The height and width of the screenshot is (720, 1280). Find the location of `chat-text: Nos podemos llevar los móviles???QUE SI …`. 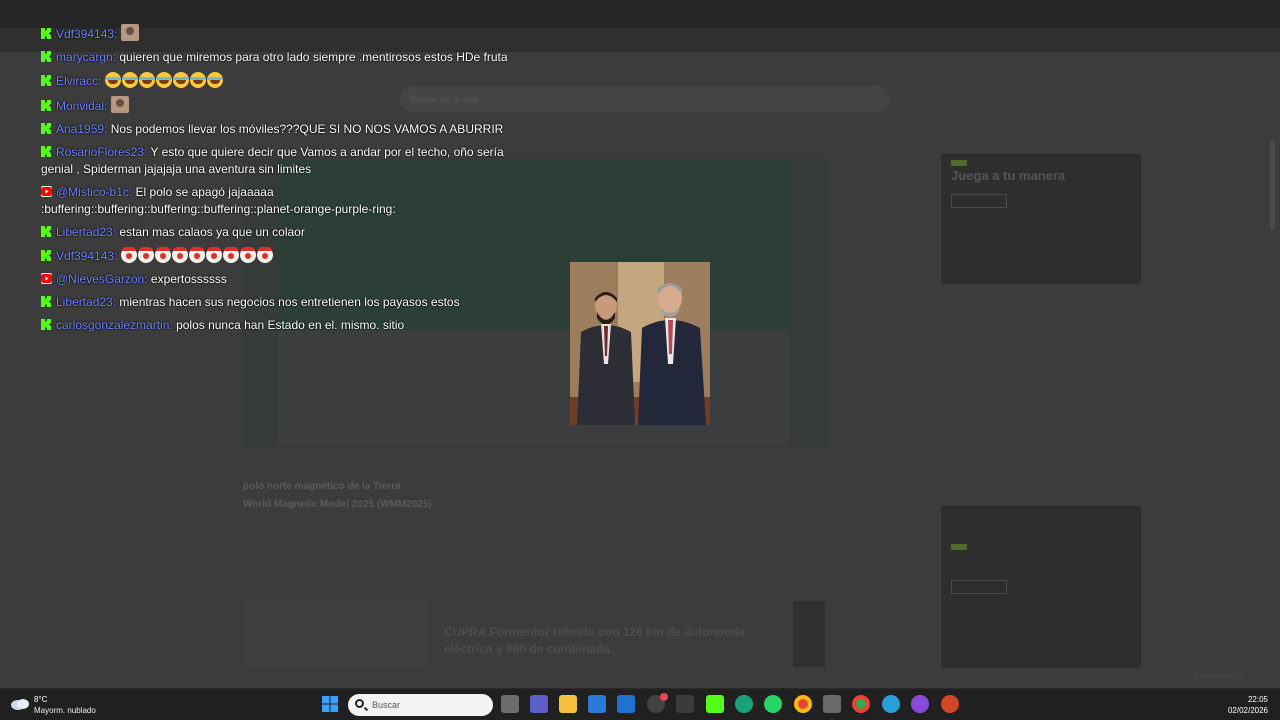

chat-text: Nos podemos llevar los móviles???QUE SI … is located at coordinates (307, 129).